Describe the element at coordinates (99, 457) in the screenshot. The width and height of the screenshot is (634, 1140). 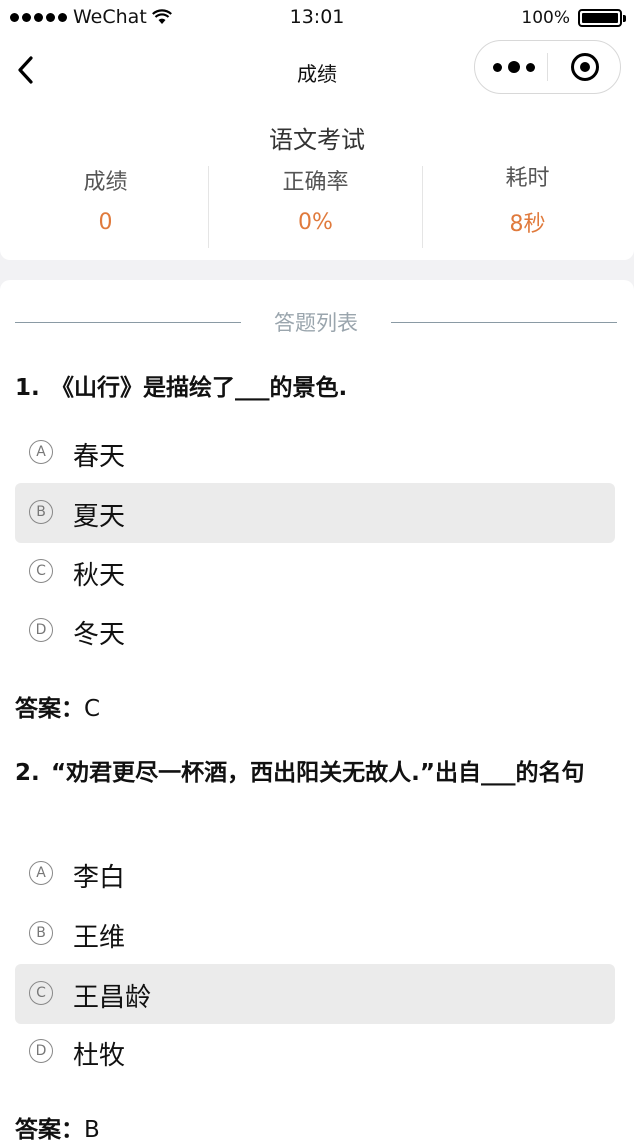
I see `option-text: 春天` at that location.